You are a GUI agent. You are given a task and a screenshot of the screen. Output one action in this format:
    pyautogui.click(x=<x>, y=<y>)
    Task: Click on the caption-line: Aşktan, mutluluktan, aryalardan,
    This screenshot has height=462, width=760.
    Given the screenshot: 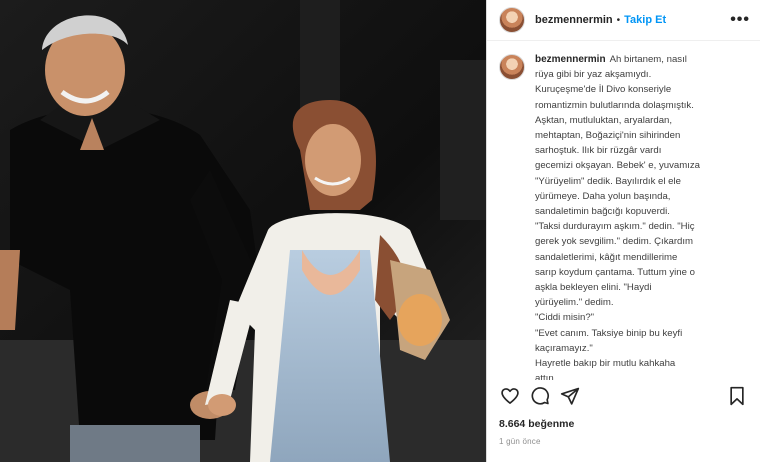 What is the action you would take?
    pyautogui.click(x=604, y=120)
    